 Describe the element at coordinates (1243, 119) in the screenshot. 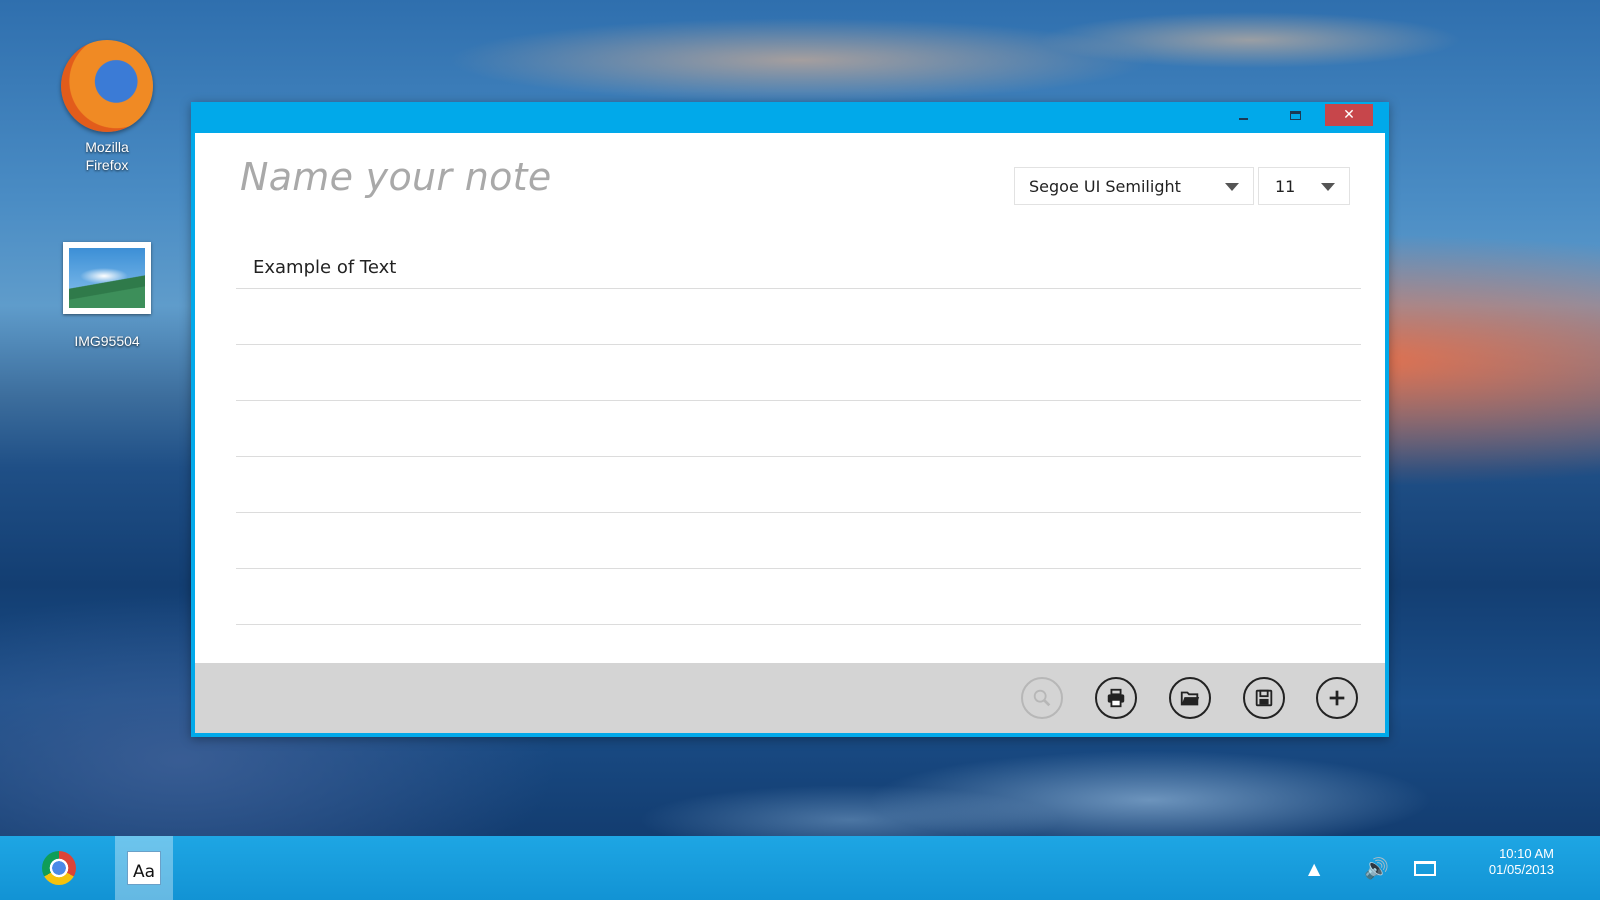

I see `minimize-icon` at that location.